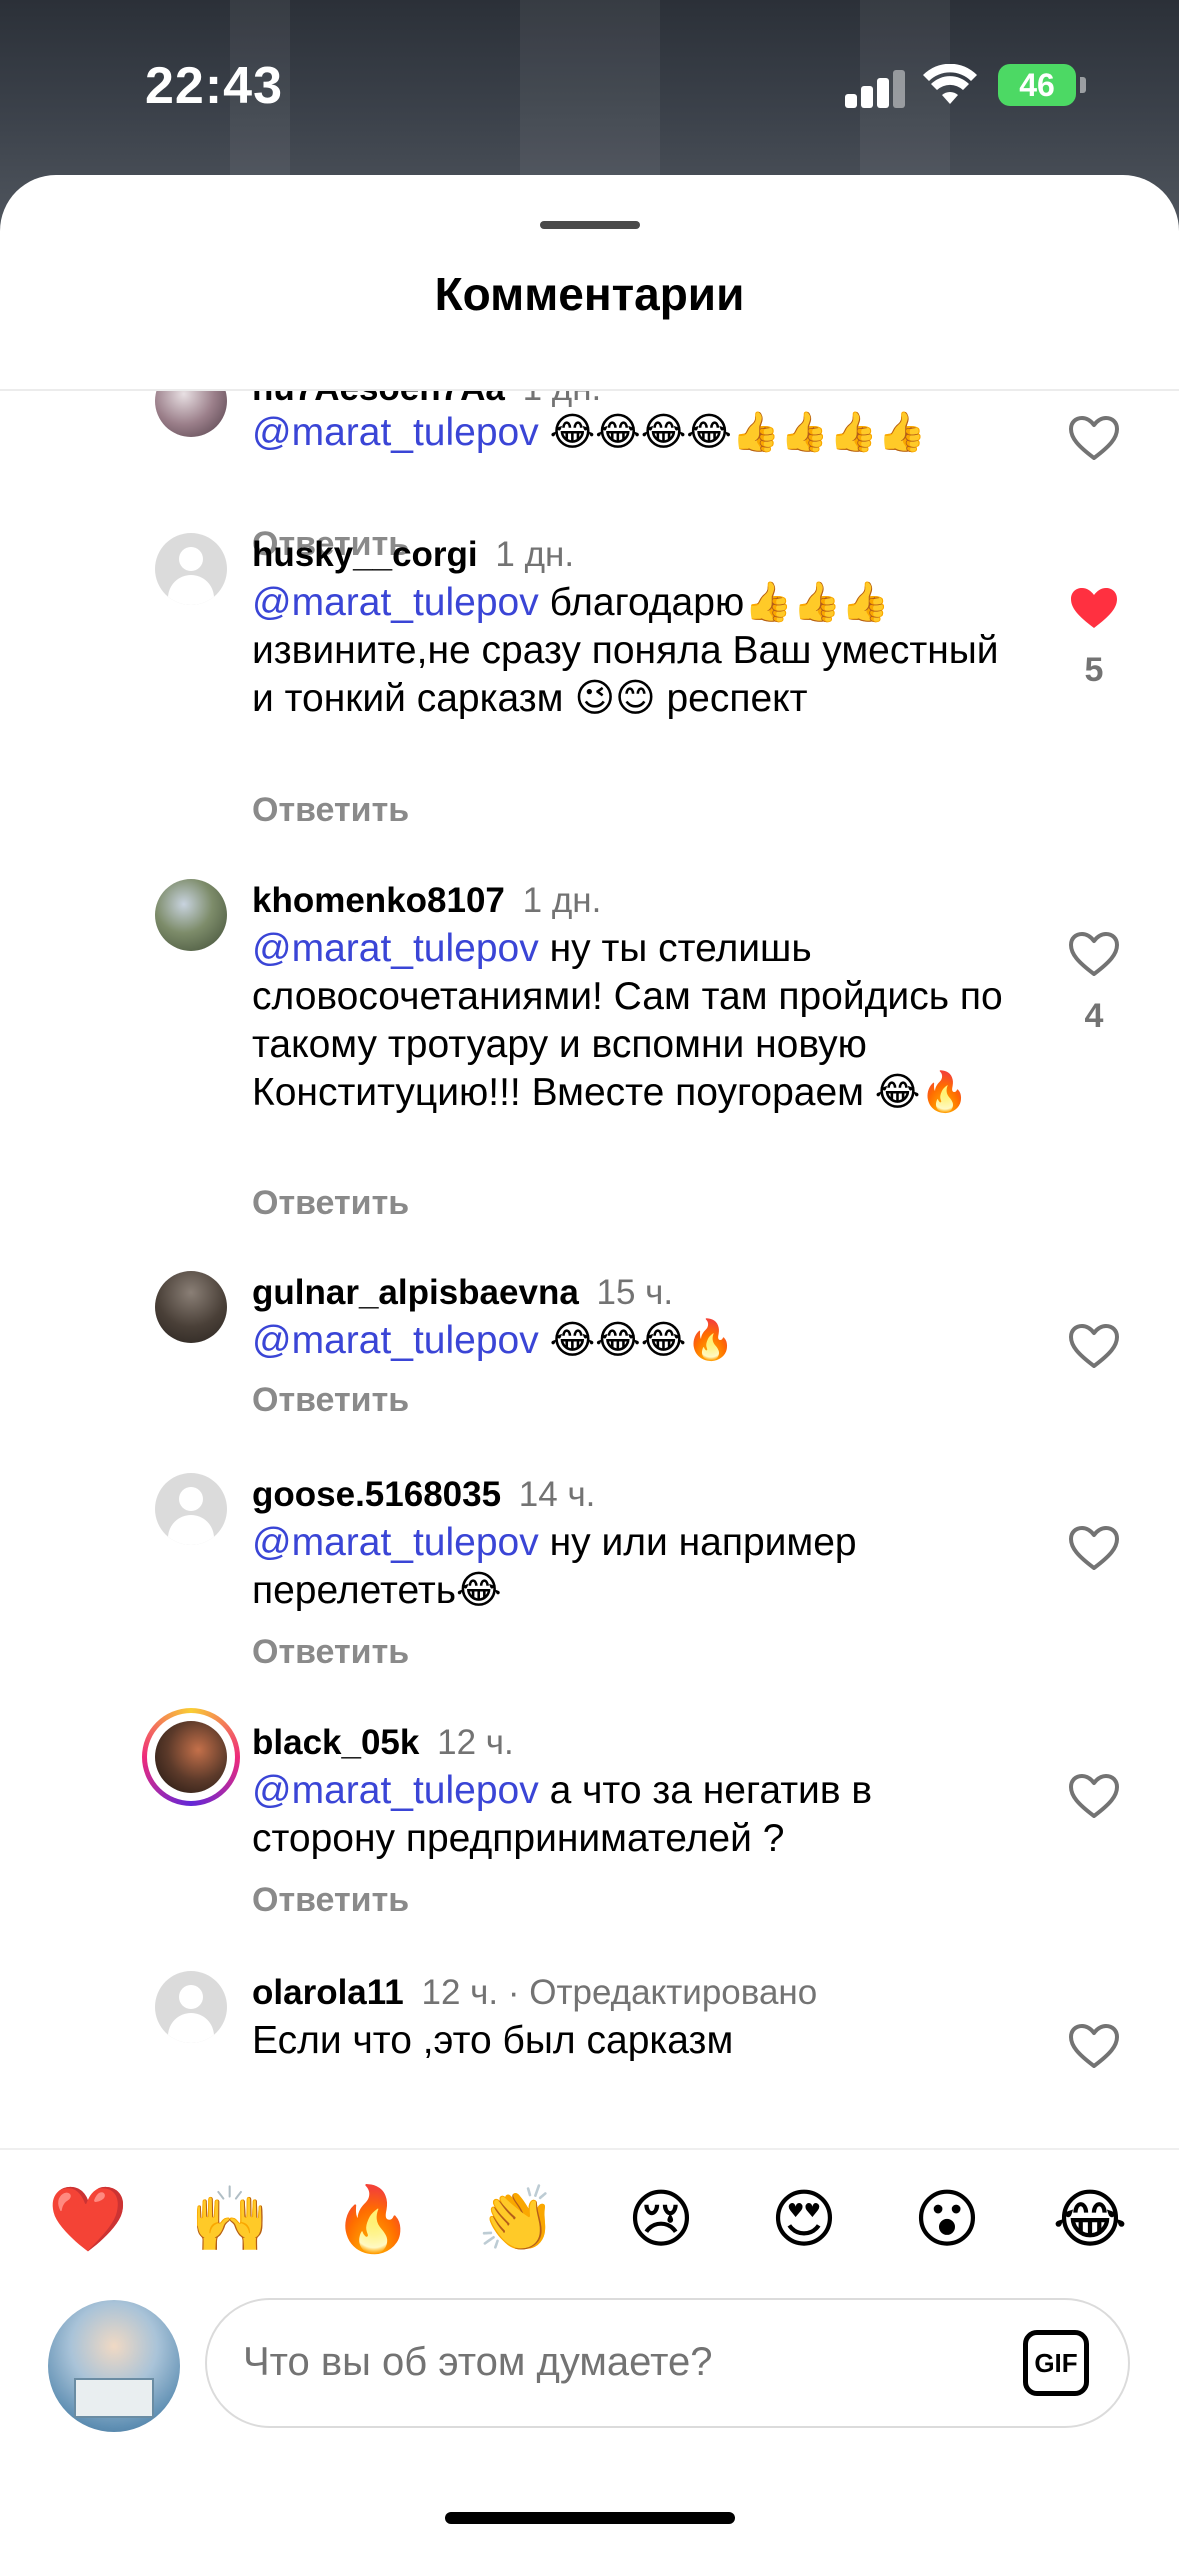 The height and width of the screenshot is (2556, 1179). I want to click on gif-button: GIF, so click(1056, 2363).